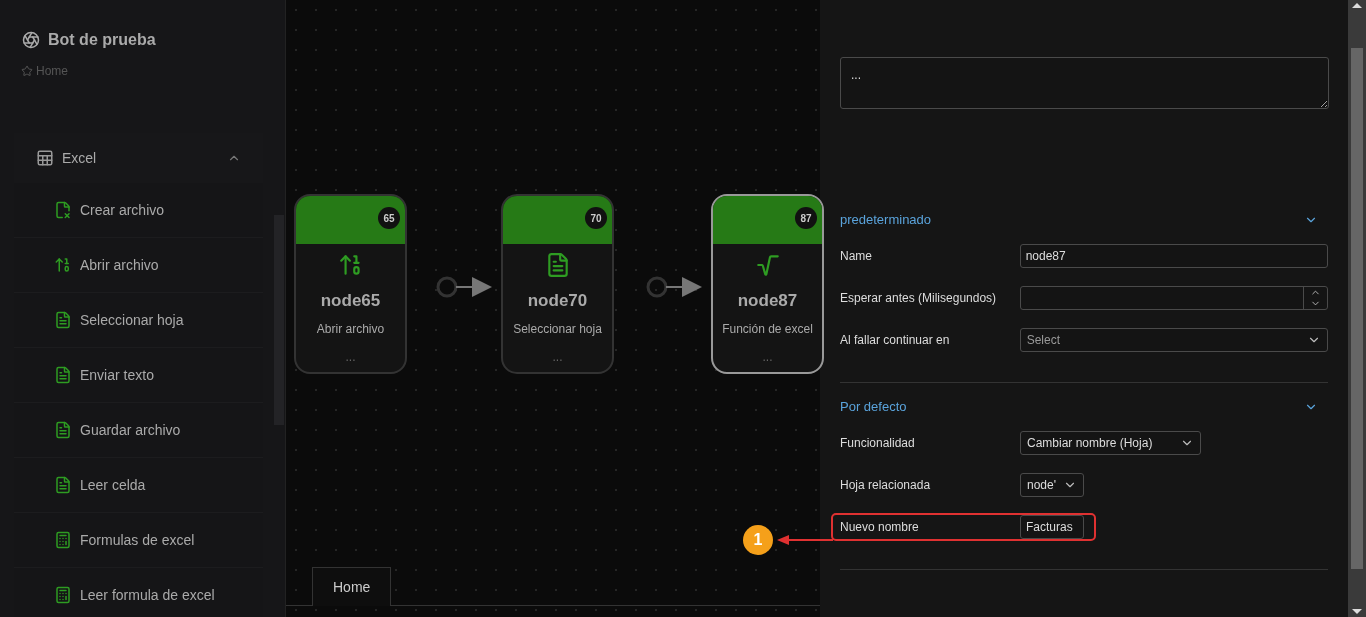 This screenshot has height=617, width=1366. I want to click on scrollbar-thumb, so click(1357, 308).